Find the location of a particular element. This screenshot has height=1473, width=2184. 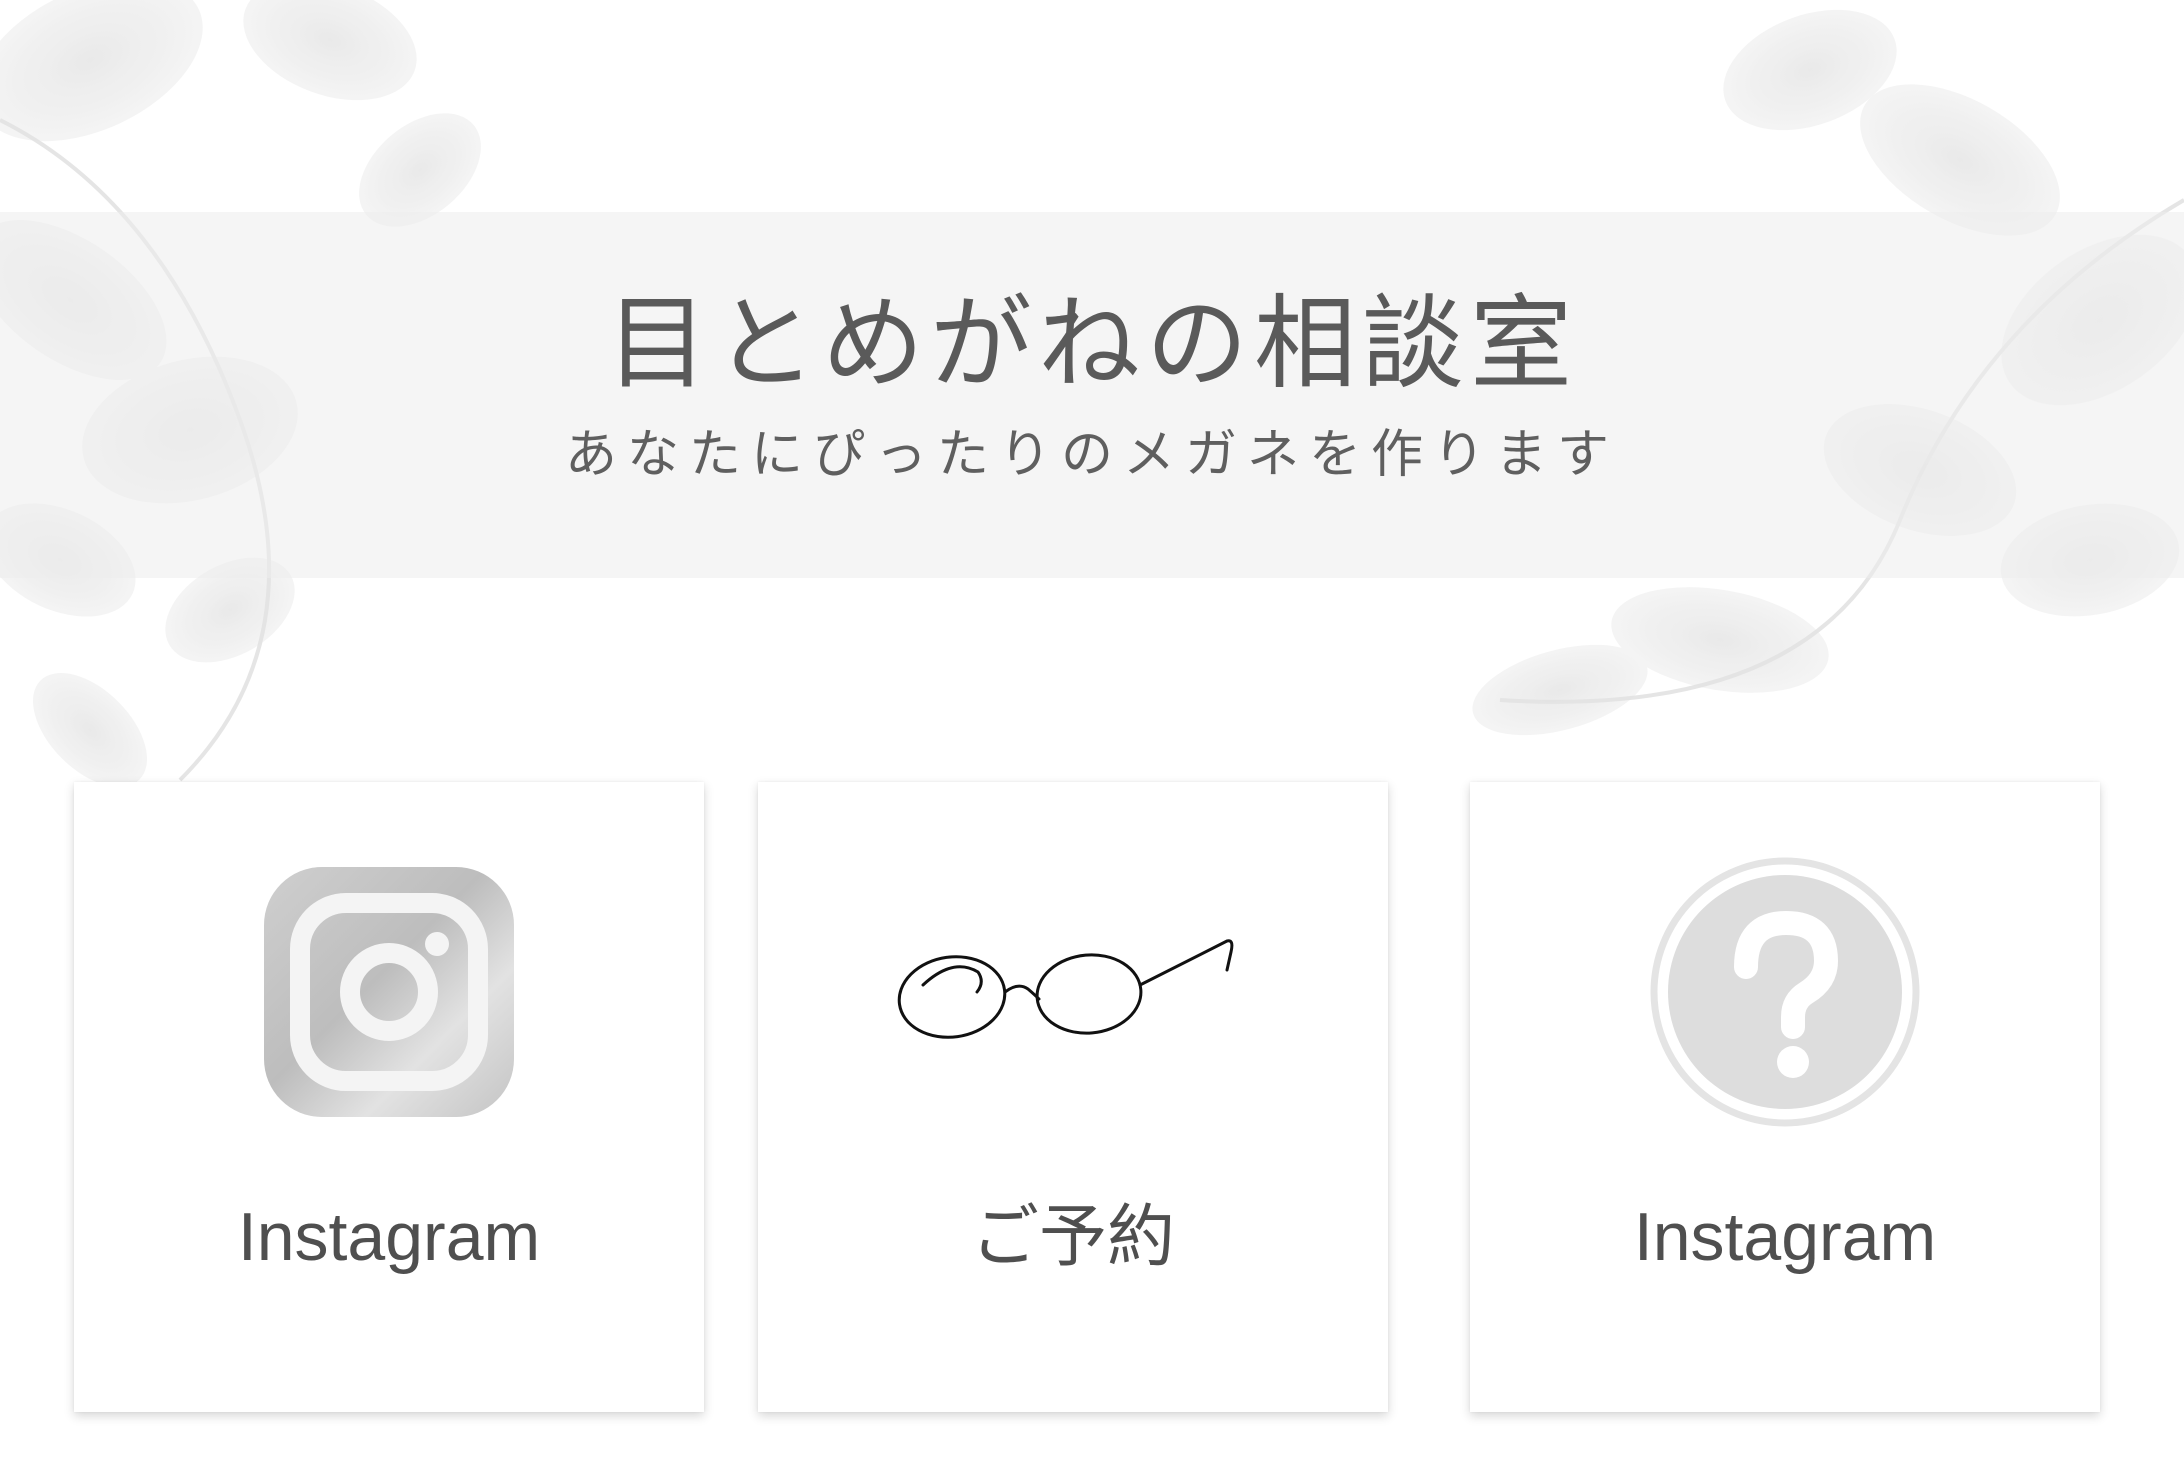

question-mark-icon is located at coordinates (1785, 992).